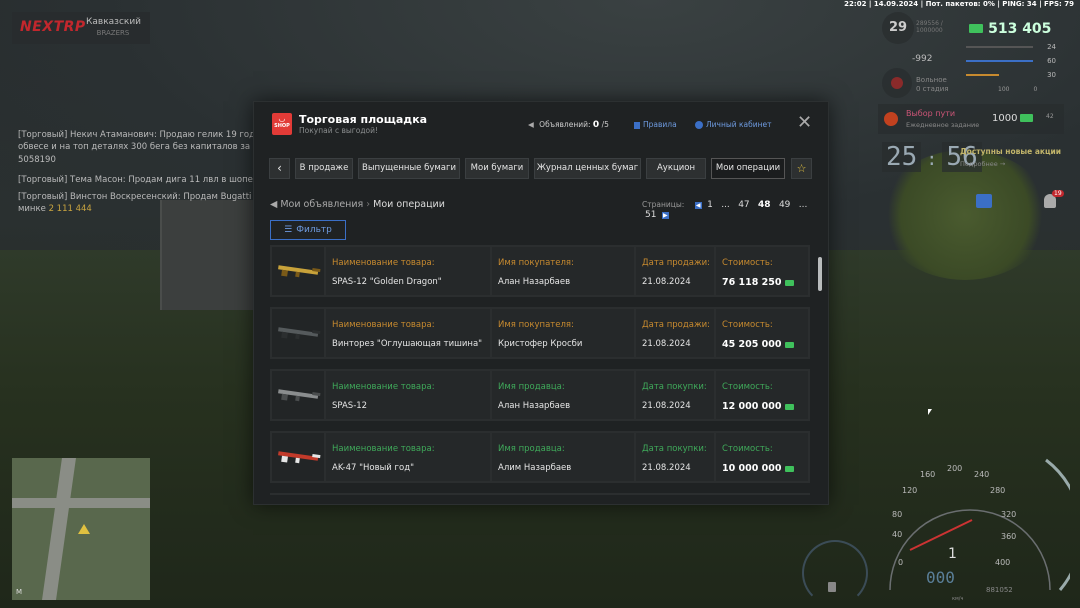  I want to click on health-value: 24, so click(1051, 47).